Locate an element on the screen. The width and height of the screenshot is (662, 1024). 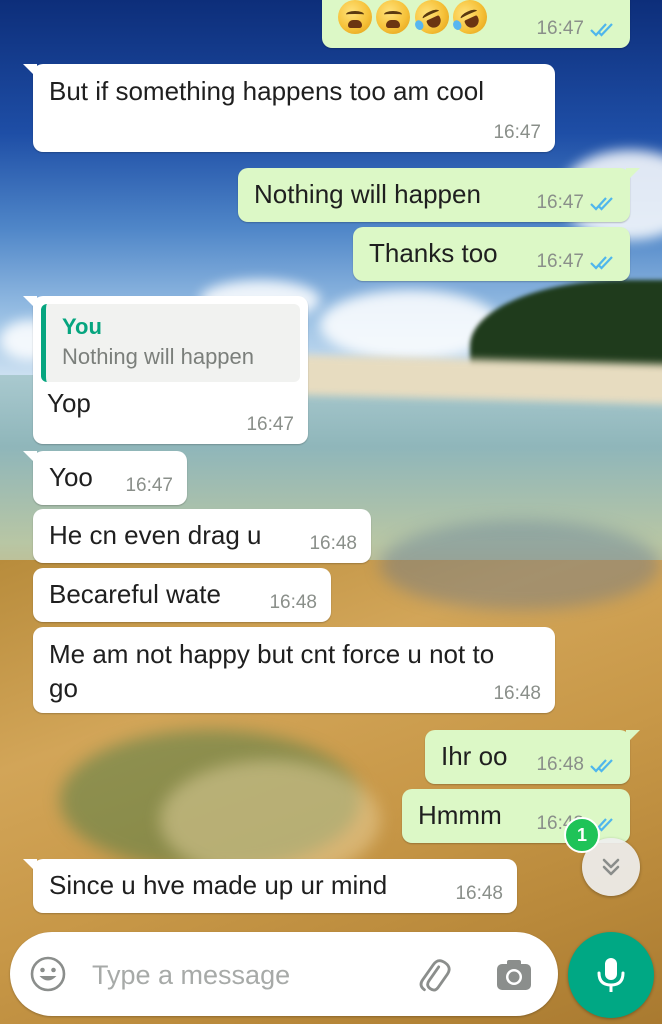
camera-button is located at coordinates (514, 976).